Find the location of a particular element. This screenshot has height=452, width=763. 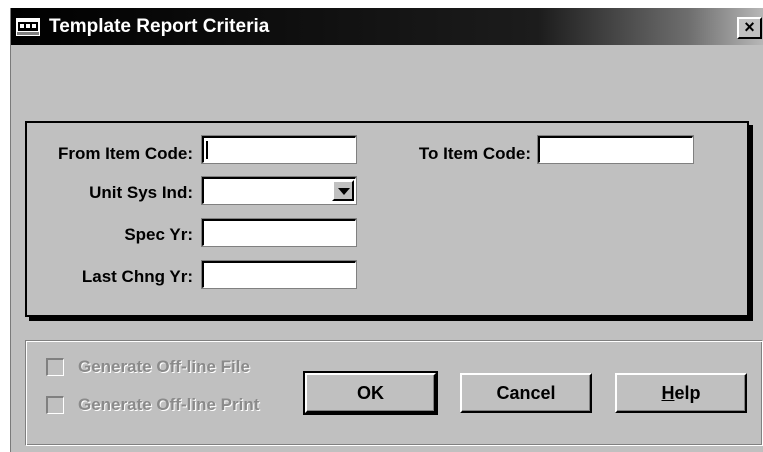

cancel-button: Cancel is located at coordinates (526, 393).